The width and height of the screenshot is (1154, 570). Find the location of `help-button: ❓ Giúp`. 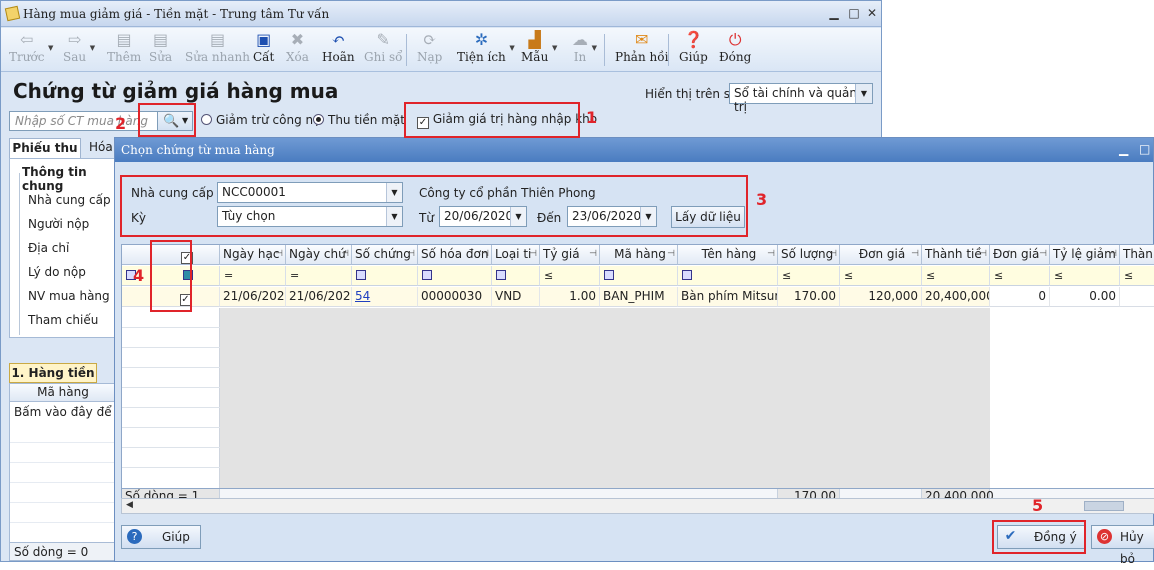

help-button: ❓ Giúp is located at coordinates (693, 47).